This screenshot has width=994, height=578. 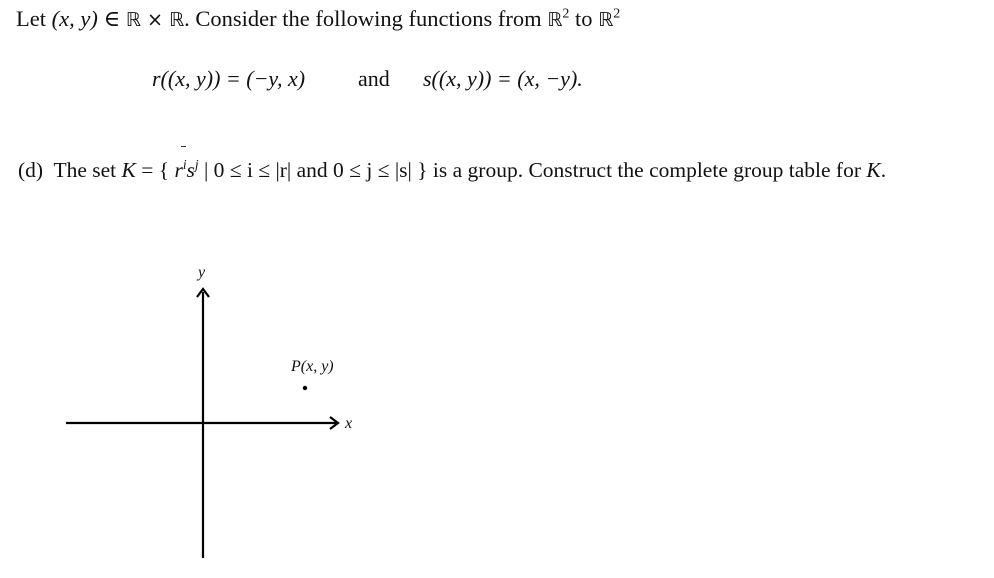 What do you see at coordinates (305, 388) in the screenshot?
I see `point-p` at bounding box center [305, 388].